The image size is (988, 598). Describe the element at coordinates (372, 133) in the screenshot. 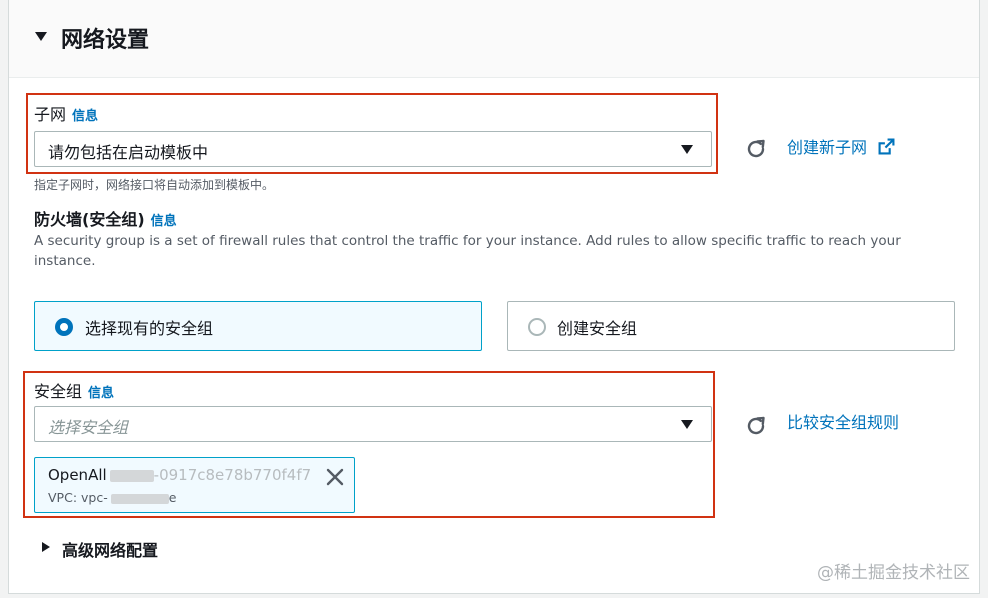

I see `highlight-box-subnet` at that location.